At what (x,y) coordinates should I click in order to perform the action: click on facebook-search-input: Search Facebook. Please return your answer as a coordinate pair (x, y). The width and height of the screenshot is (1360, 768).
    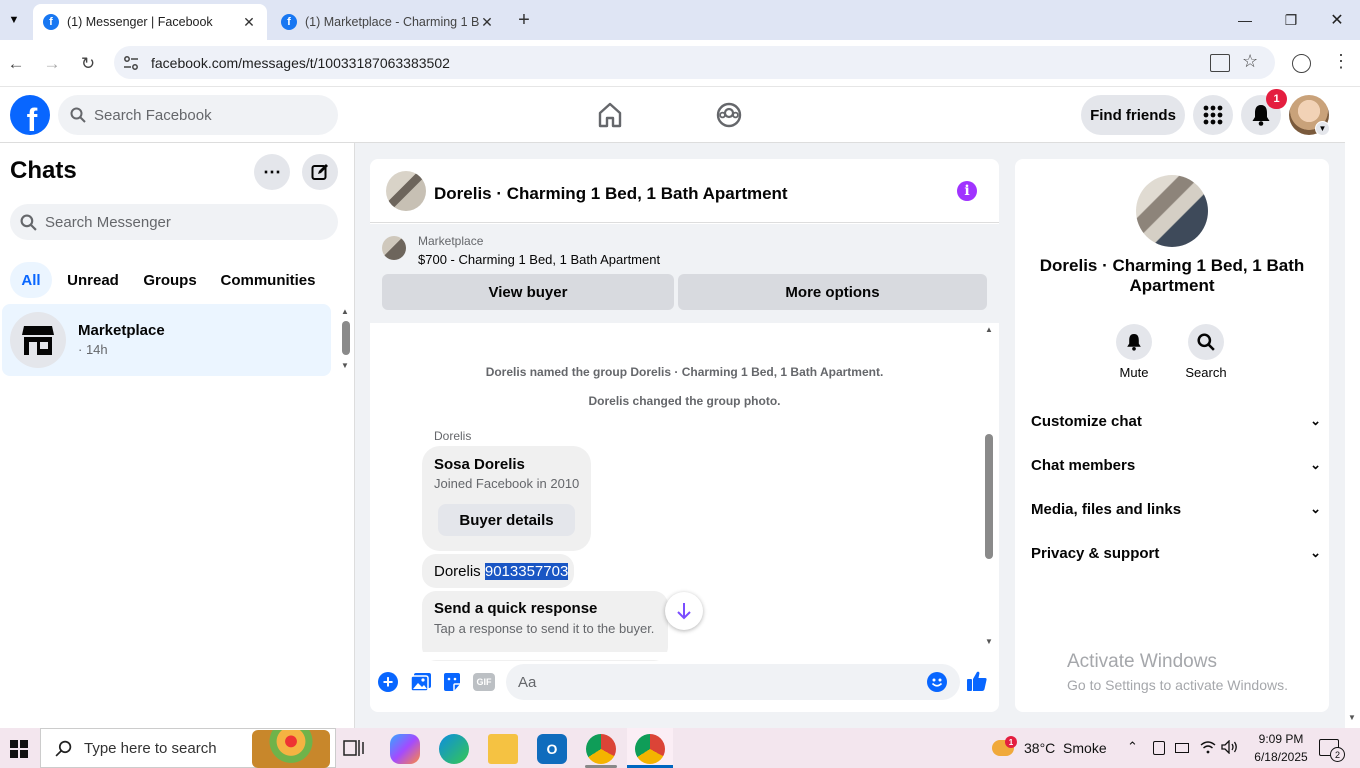
    Looking at the image, I should click on (198, 115).